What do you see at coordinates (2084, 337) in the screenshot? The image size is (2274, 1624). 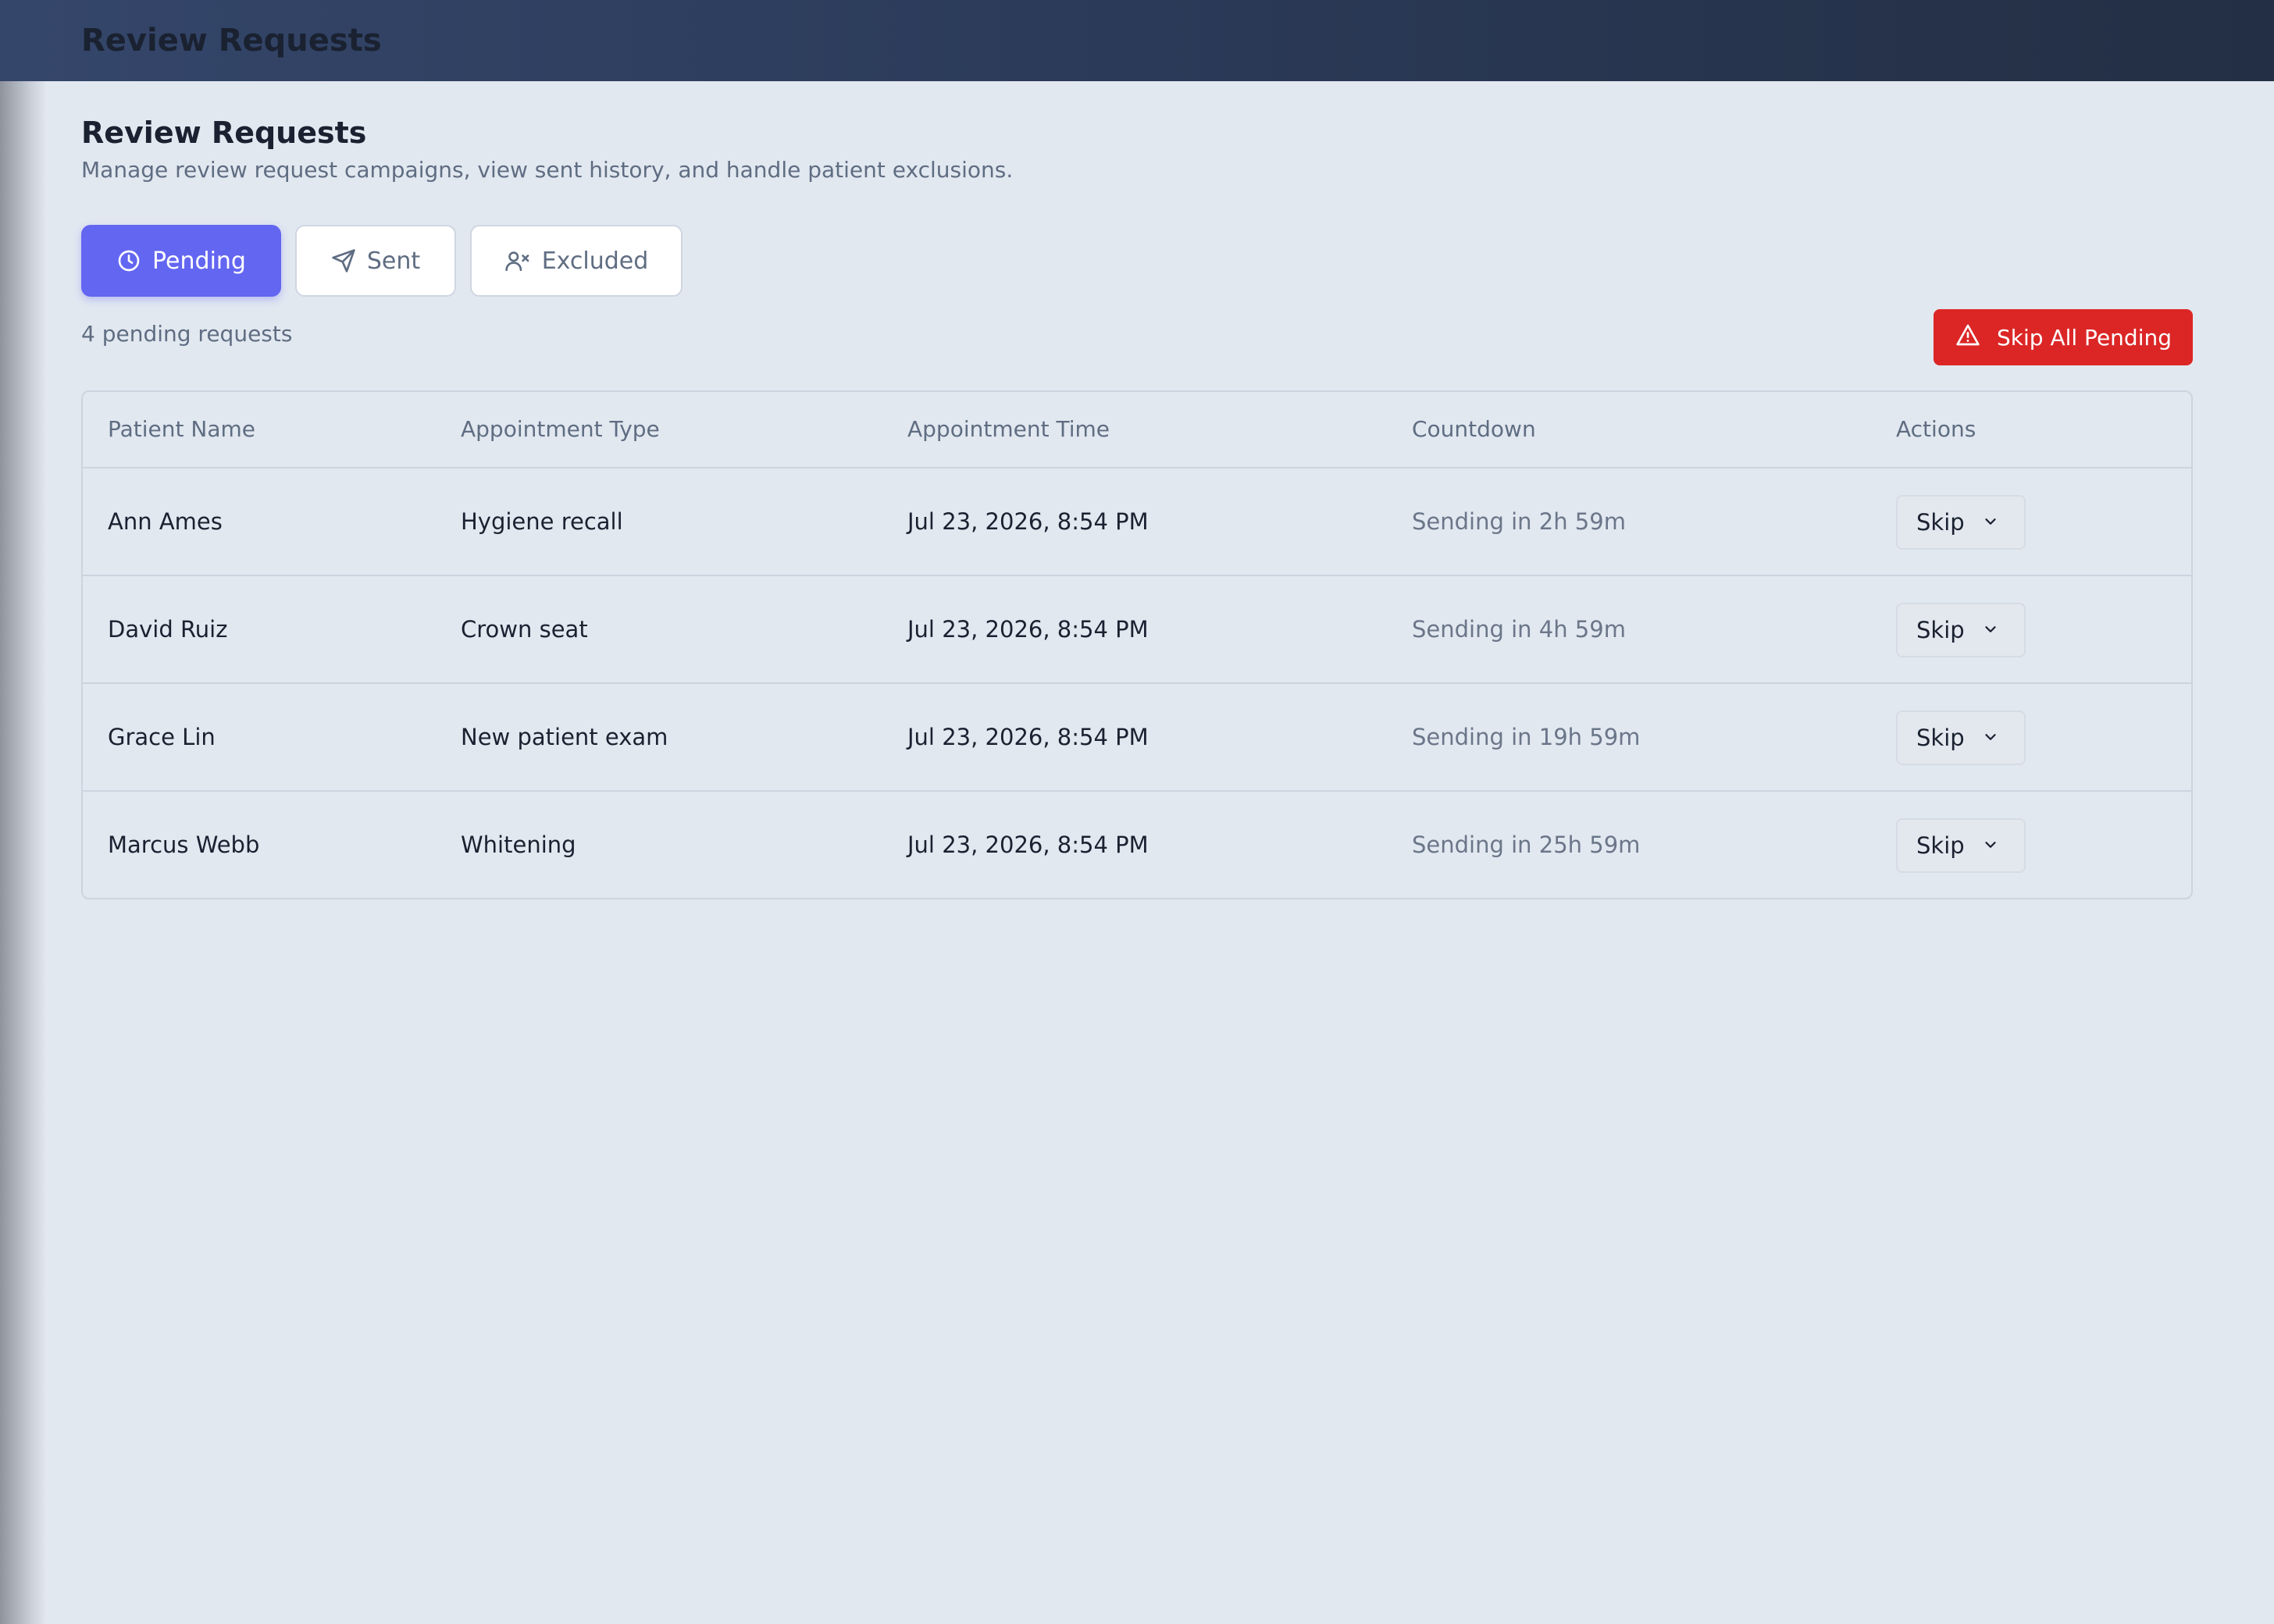 I see `skip-all-pending-label: Skip All Pending` at bounding box center [2084, 337].